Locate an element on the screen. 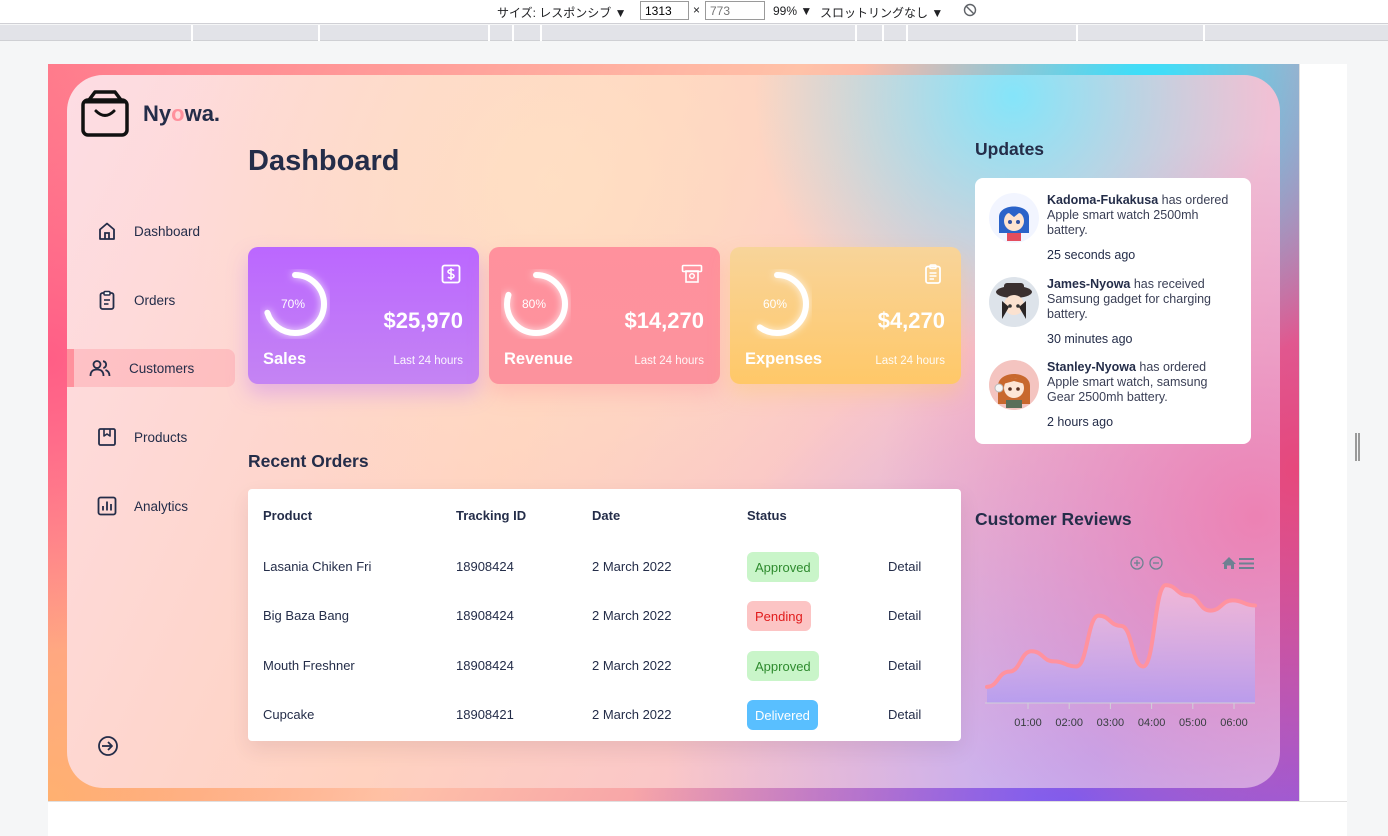  sidebar-item-dashboard: Dashboard is located at coordinates (151, 231).